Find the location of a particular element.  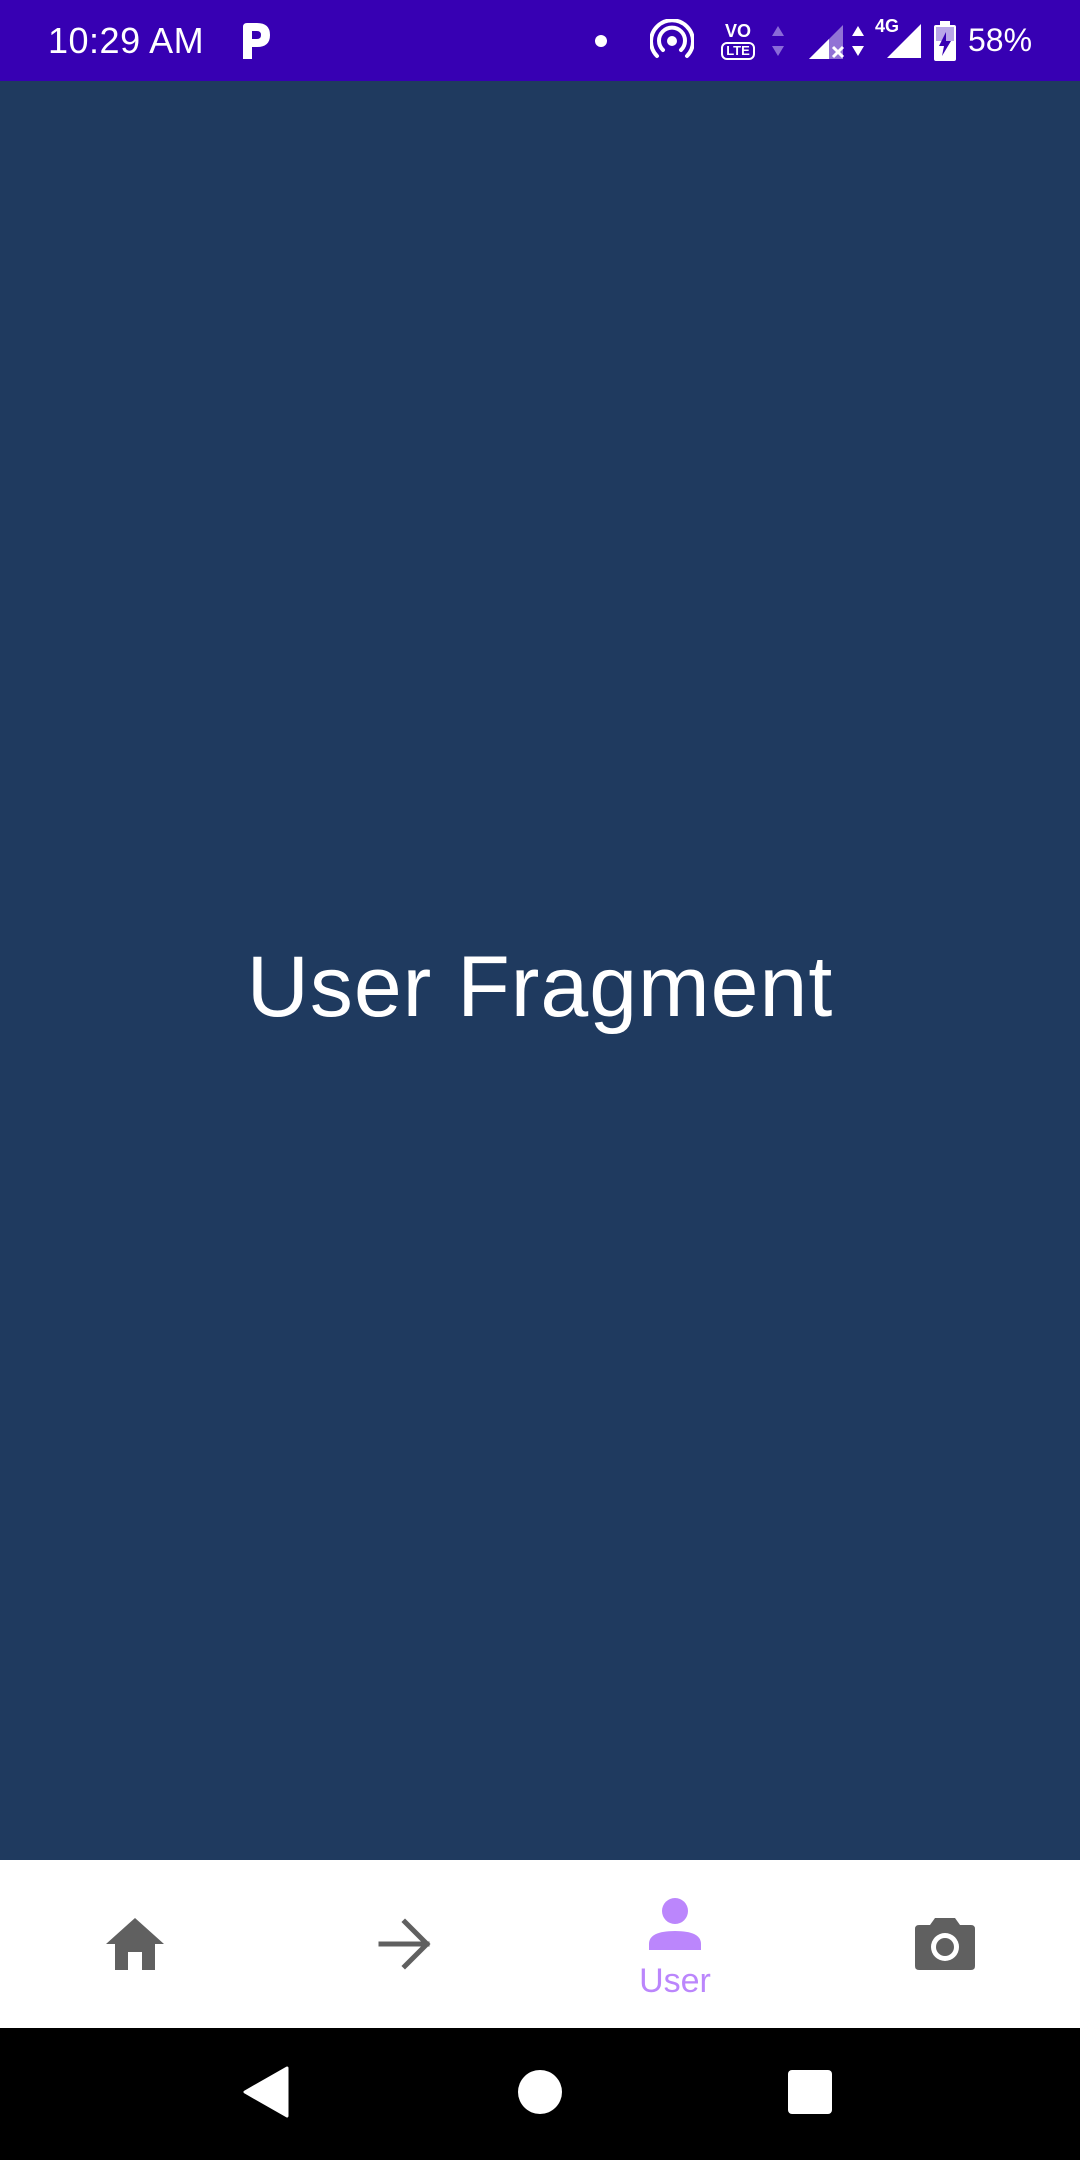

fragment-title: User Fragment is located at coordinates (540, 986).